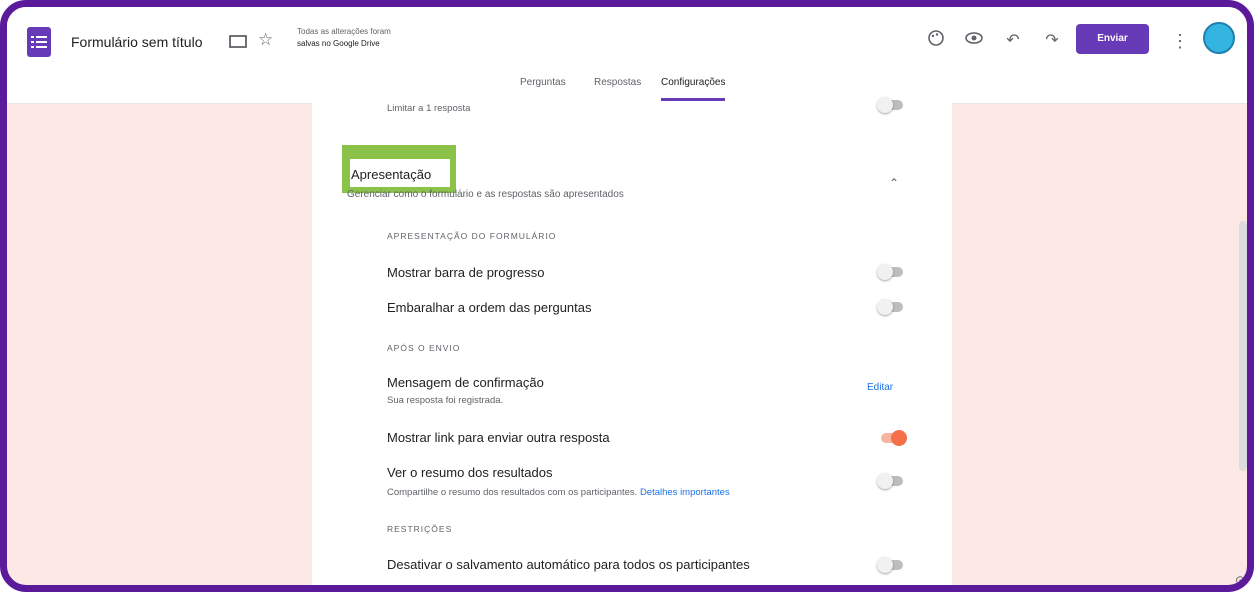 Image resolution: width=1254 pixels, height=592 pixels. I want to click on more-icon: ⋮, so click(1180, 41).